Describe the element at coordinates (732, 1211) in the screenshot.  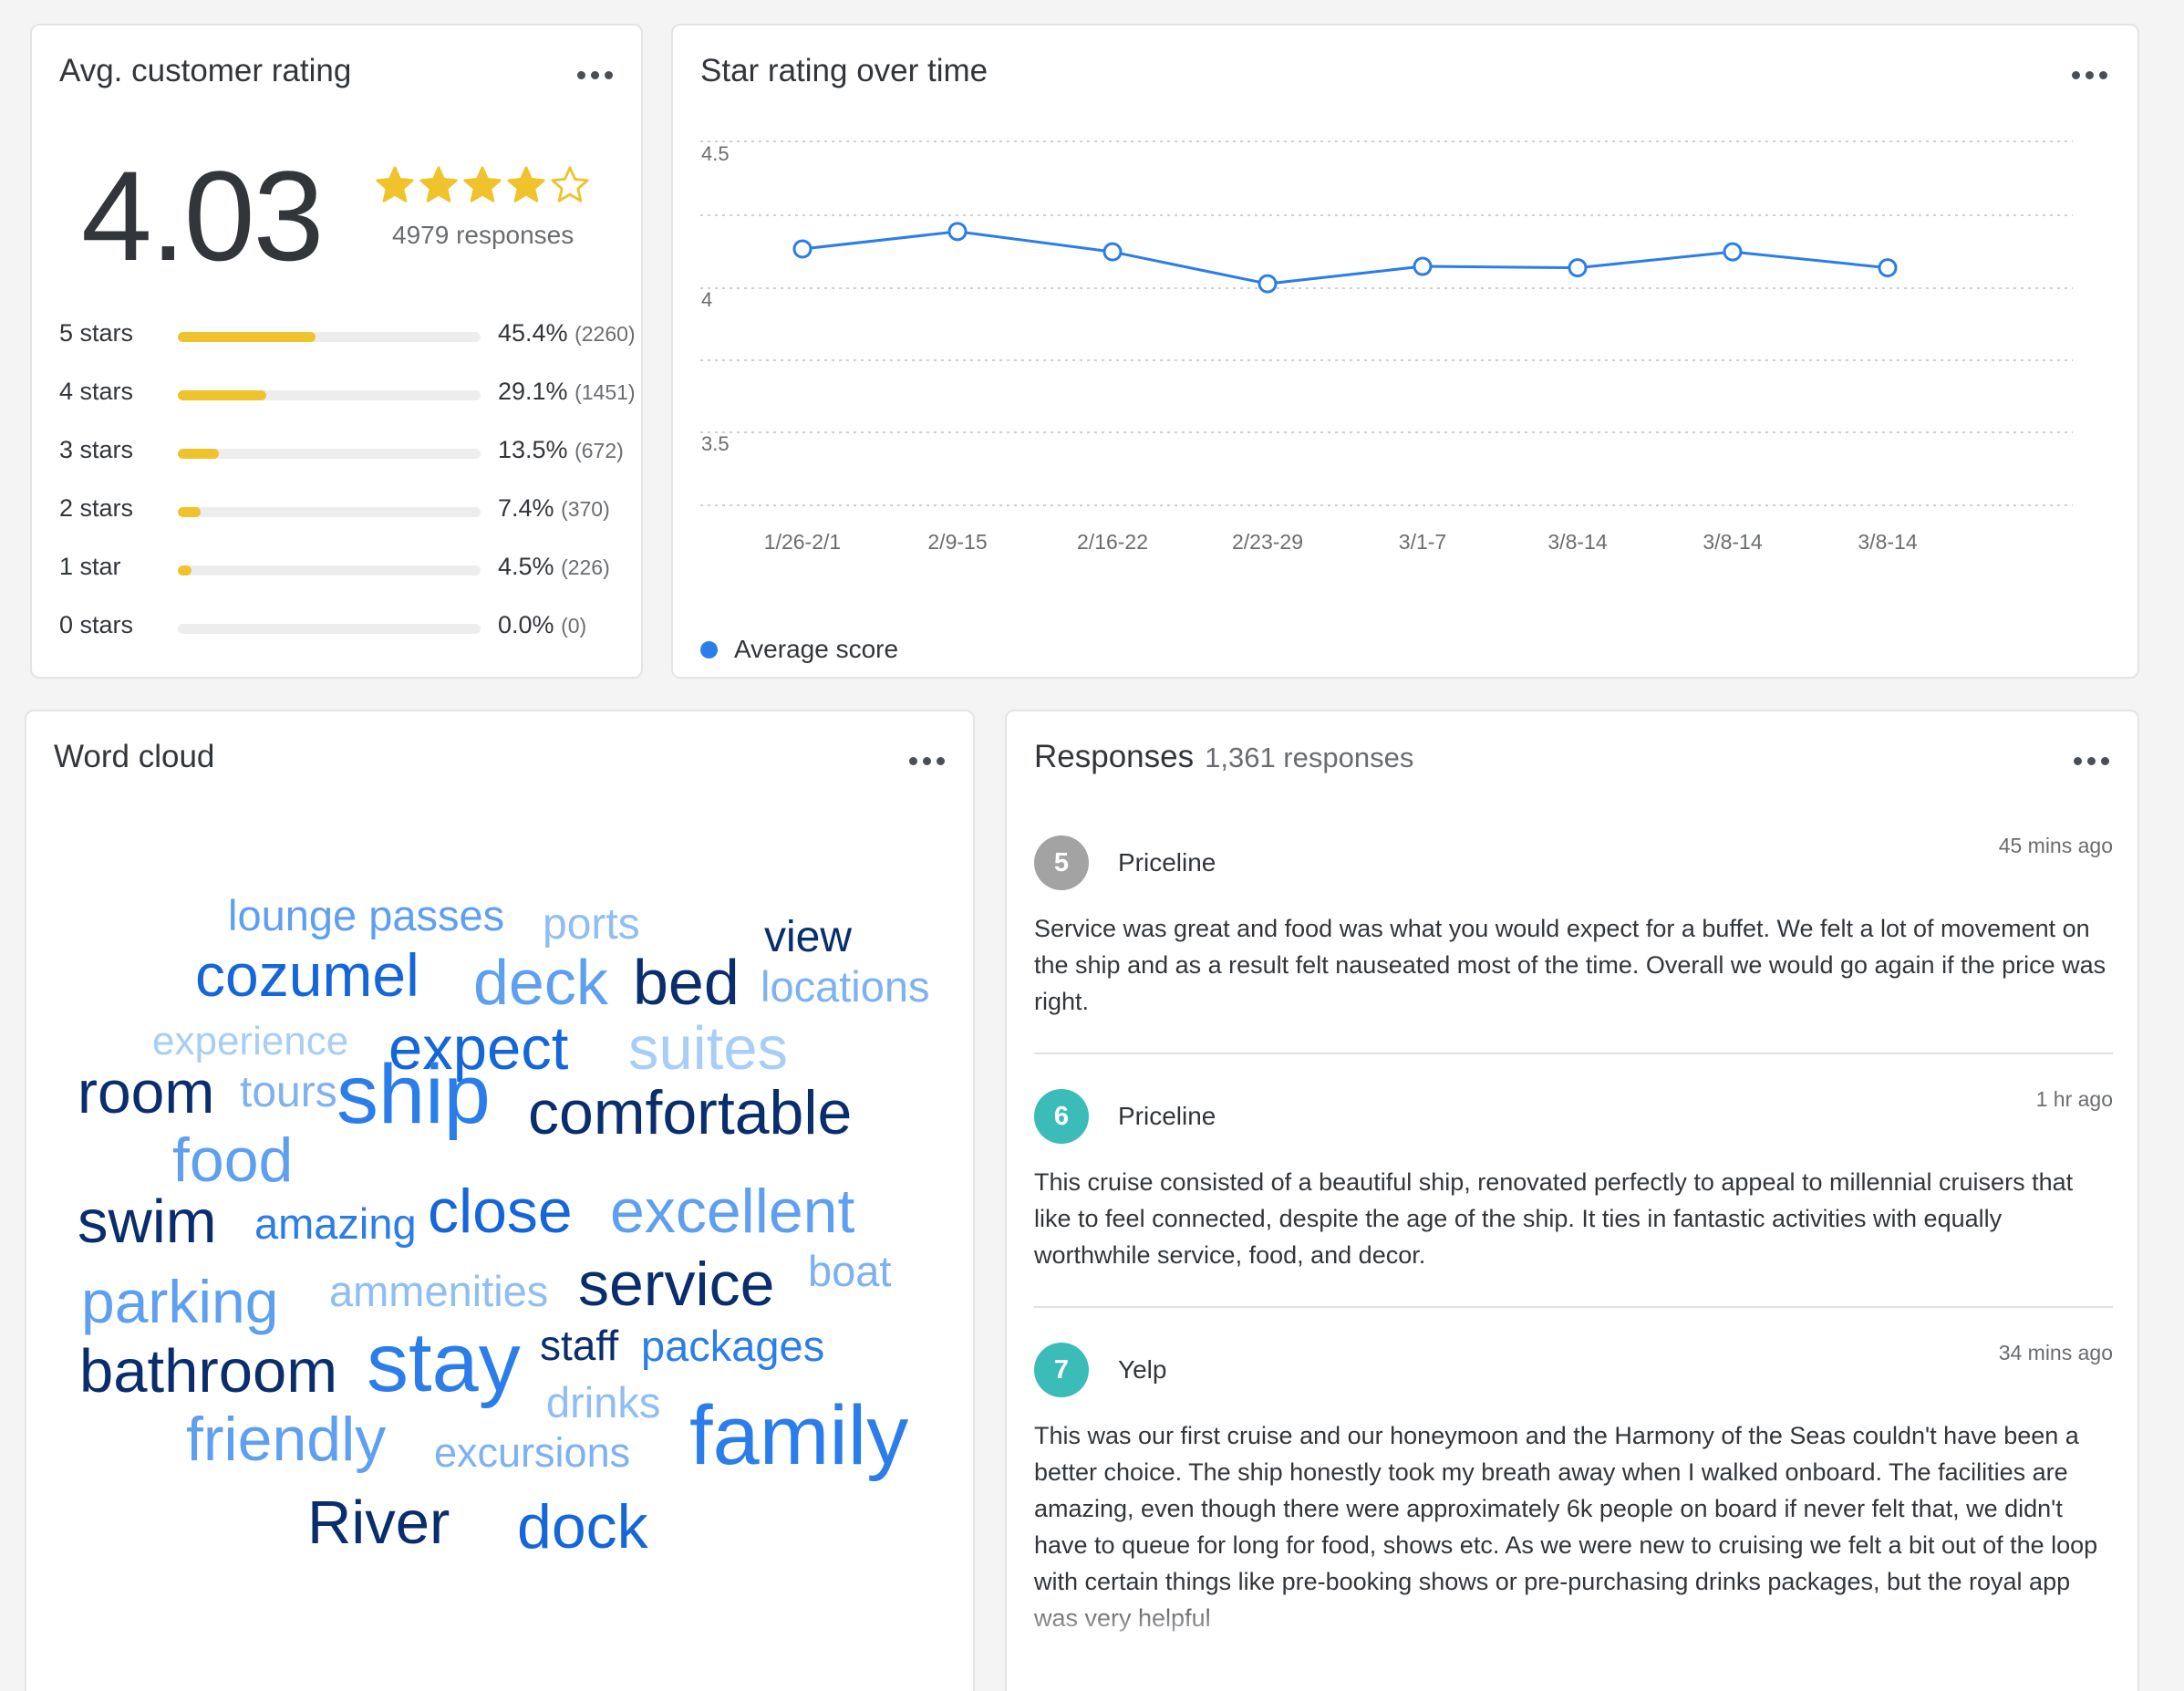
I see `word-cloud-word: excellent` at that location.